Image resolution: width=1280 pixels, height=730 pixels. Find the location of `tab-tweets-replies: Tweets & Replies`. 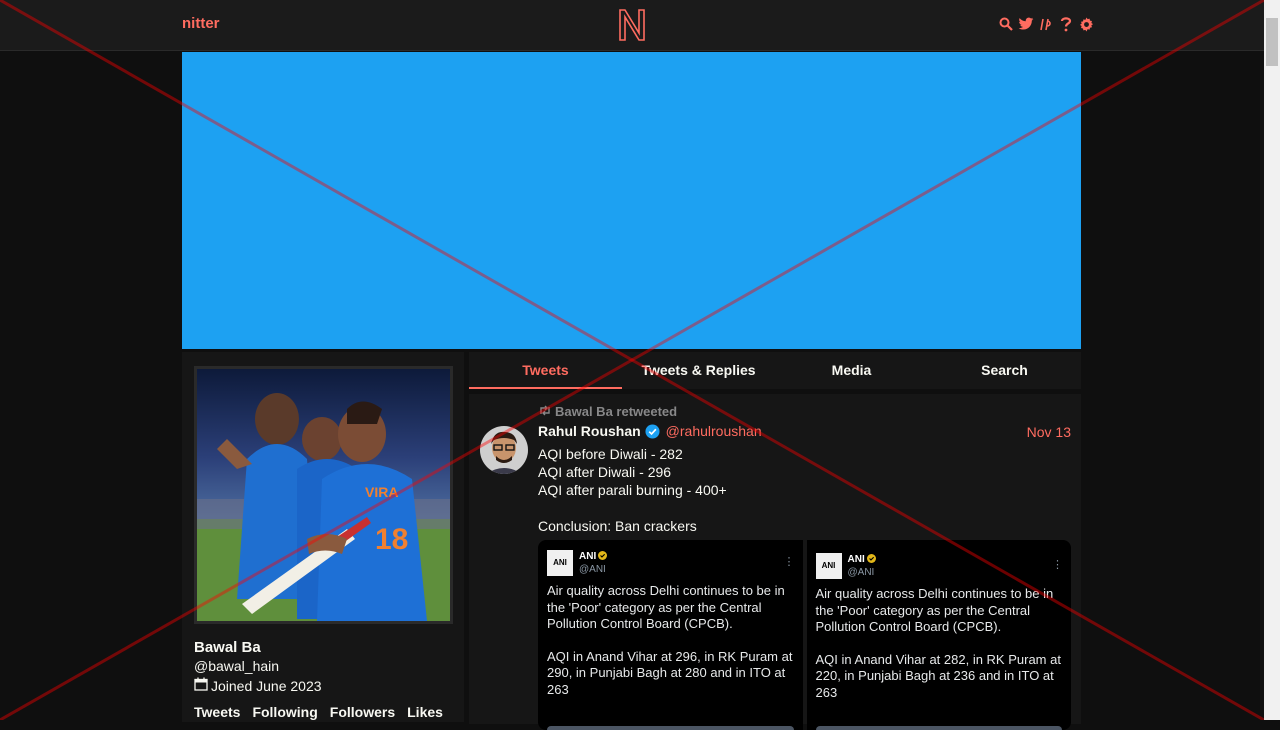

tab-tweets-replies: Tweets & Replies is located at coordinates (698, 370).